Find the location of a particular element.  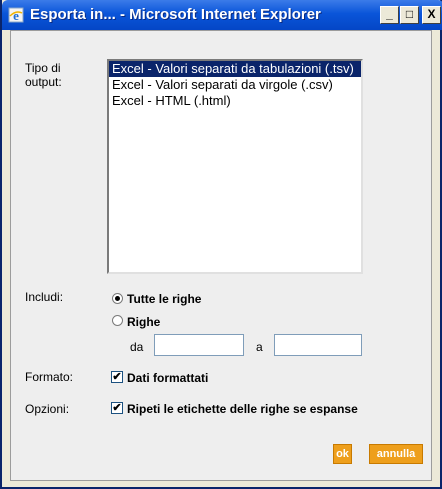

format-checkbox: ✔ is located at coordinates (117, 377).